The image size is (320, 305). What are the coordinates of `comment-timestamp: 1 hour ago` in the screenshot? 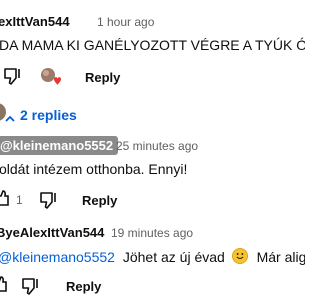 It's located at (125, 22).